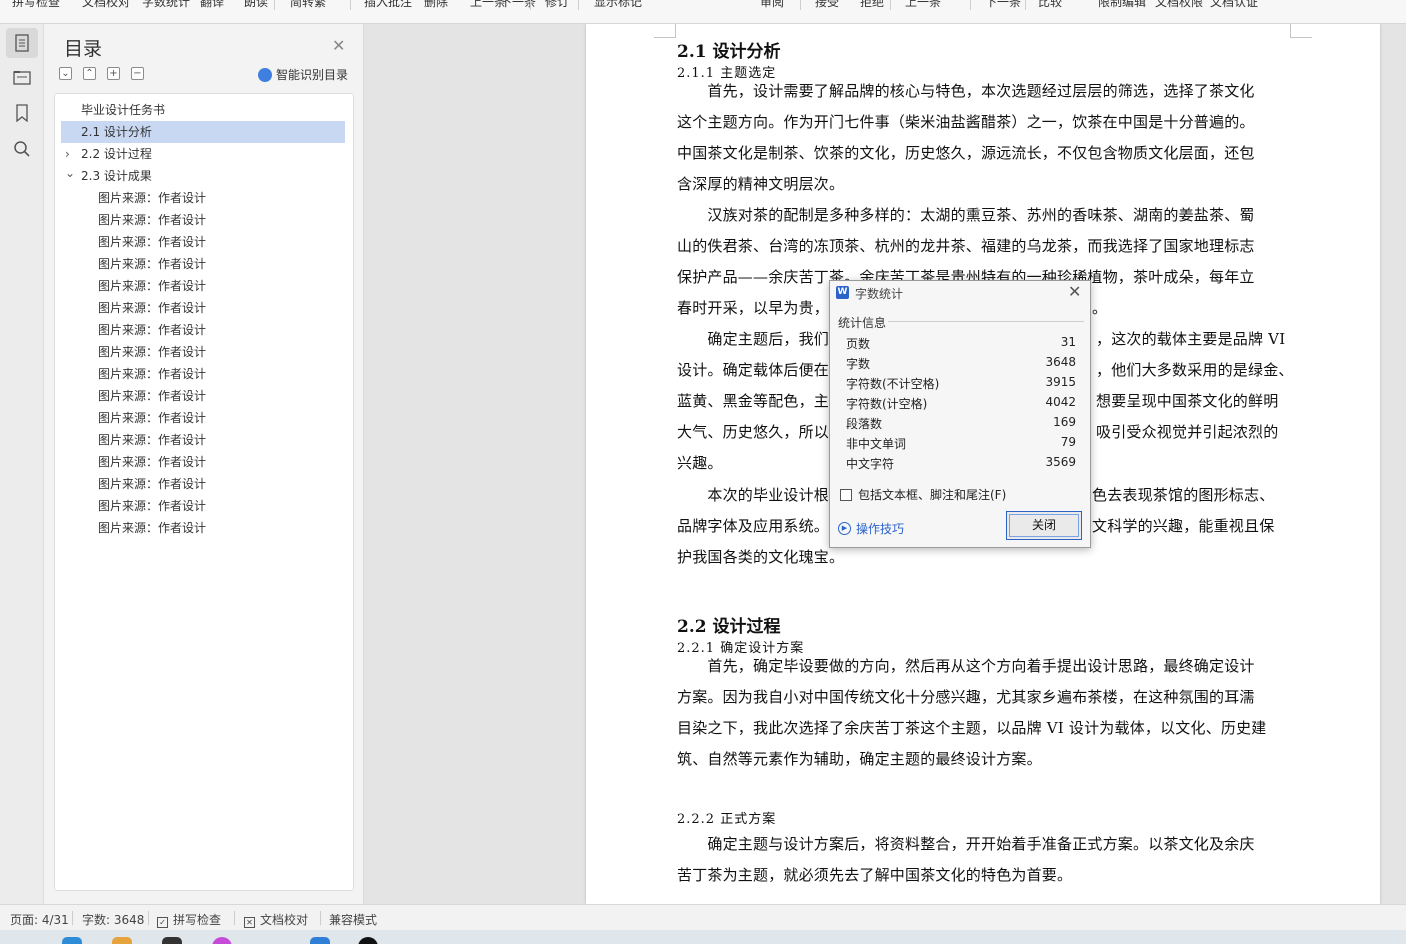  Describe the element at coordinates (303, 74) in the screenshot. I see `smart-toc-button: 智能识别目录` at that location.